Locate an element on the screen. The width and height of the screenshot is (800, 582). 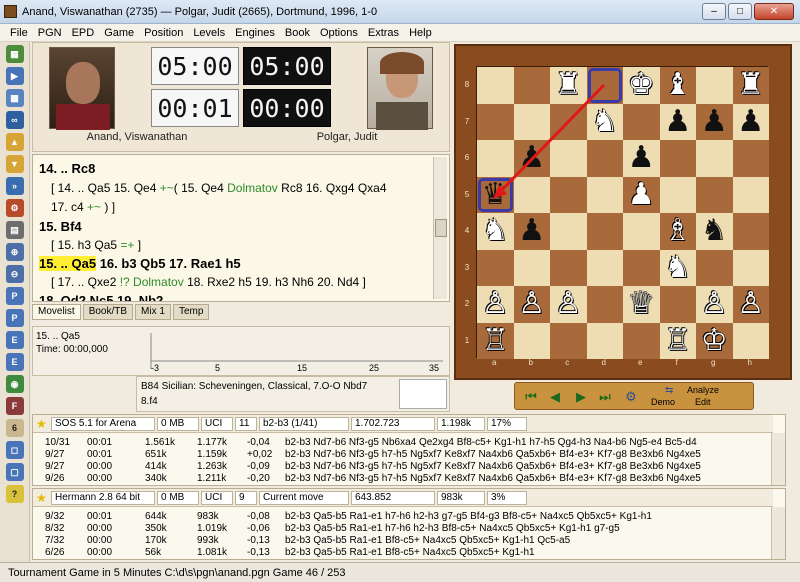
zoom-in-icon: ⊕ is located at coordinates (14, 252).